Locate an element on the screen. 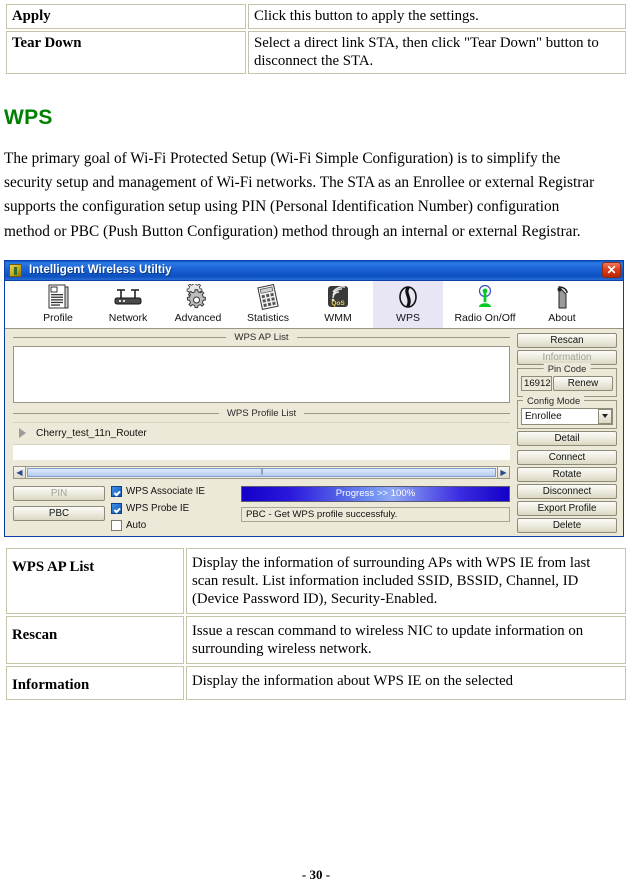 The height and width of the screenshot is (889, 632). connect-button: Connect is located at coordinates (567, 457).